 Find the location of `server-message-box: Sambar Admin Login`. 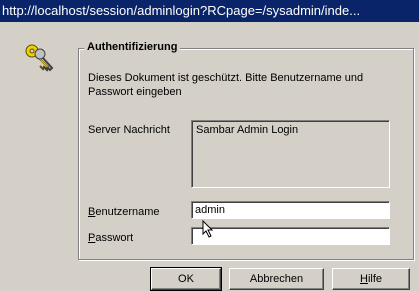

server-message-box: Sambar Admin Login is located at coordinates (290, 154).